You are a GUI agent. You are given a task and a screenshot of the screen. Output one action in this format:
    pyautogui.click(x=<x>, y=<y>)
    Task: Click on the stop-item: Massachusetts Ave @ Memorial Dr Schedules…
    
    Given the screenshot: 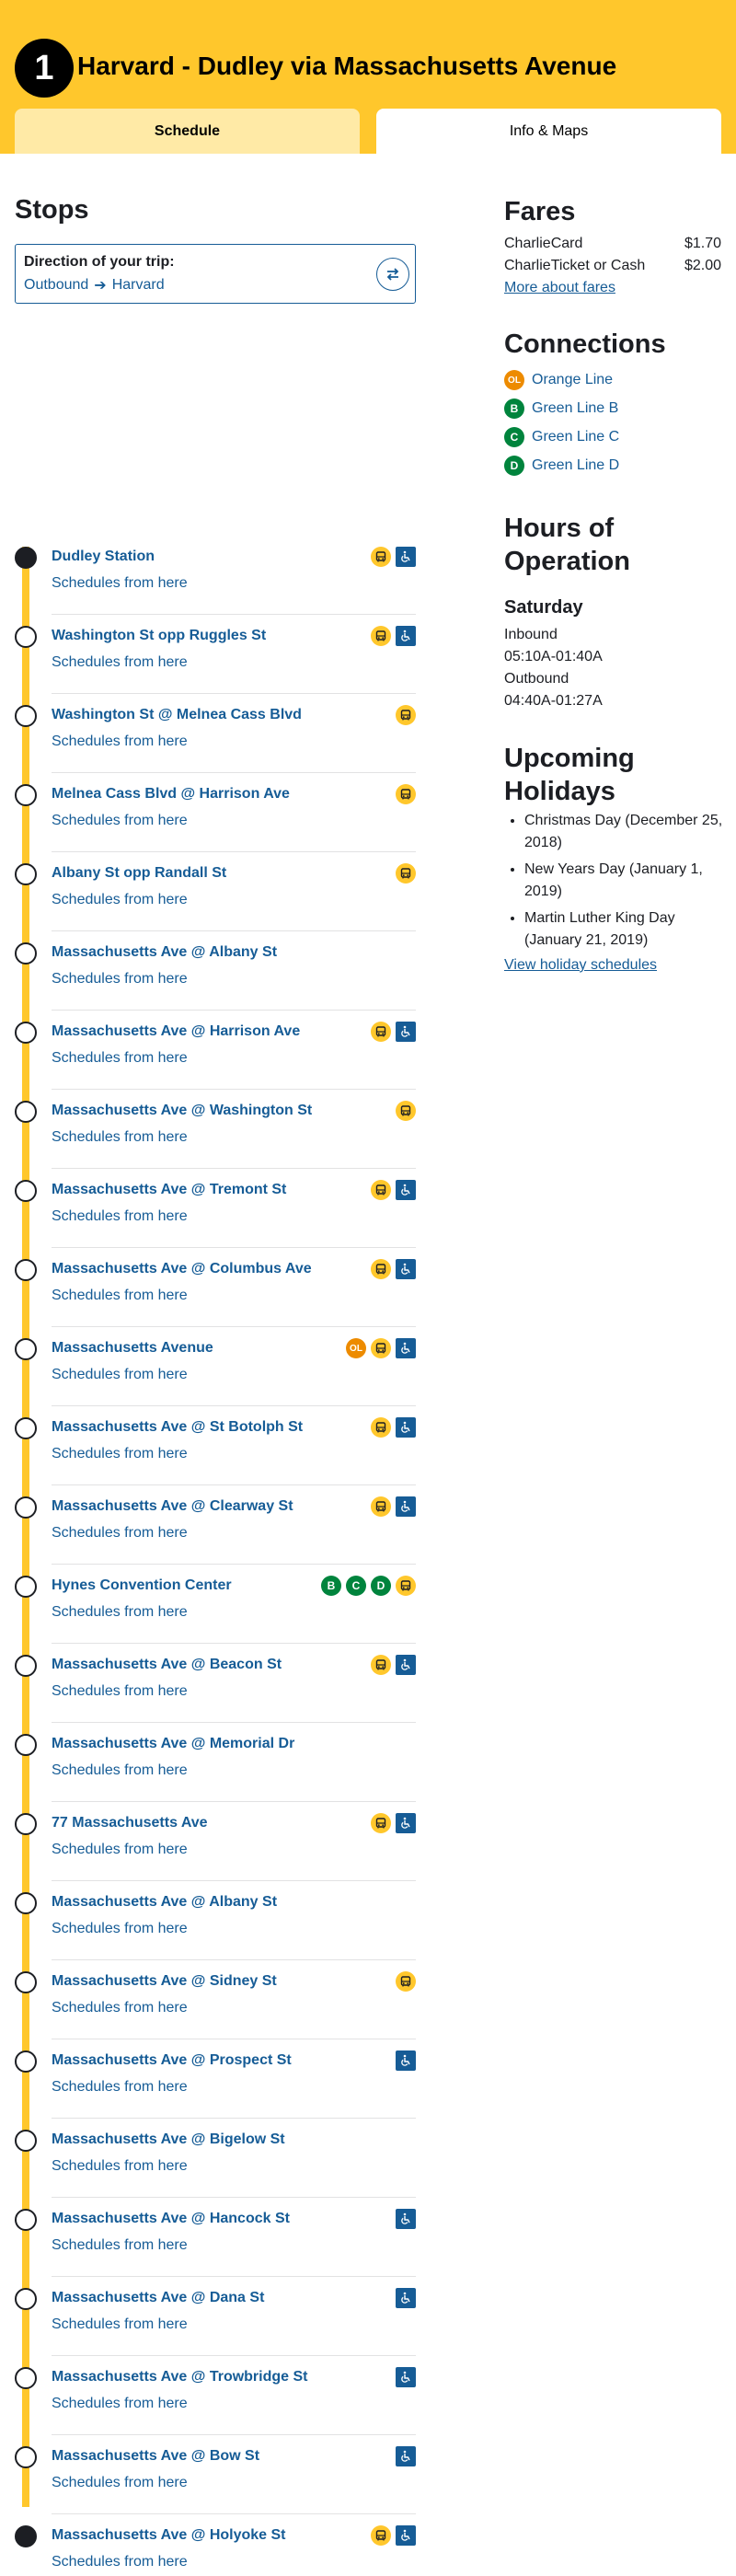 What is the action you would take?
    pyautogui.click(x=208, y=1763)
    